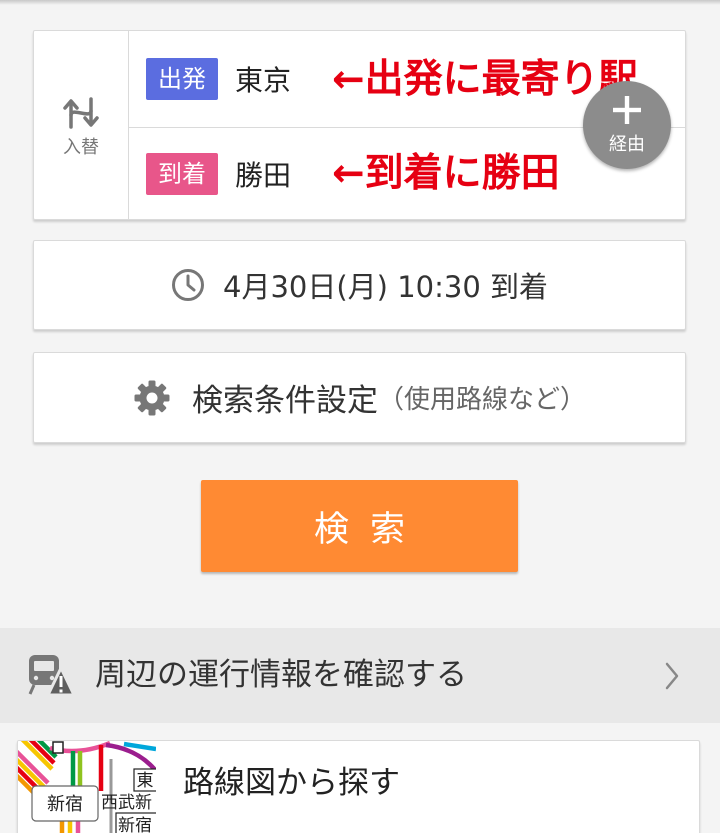  What do you see at coordinates (281, 675) in the screenshot?
I see `service-info-label: 周辺の運行情報を確認する` at bounding box center [281, 675].